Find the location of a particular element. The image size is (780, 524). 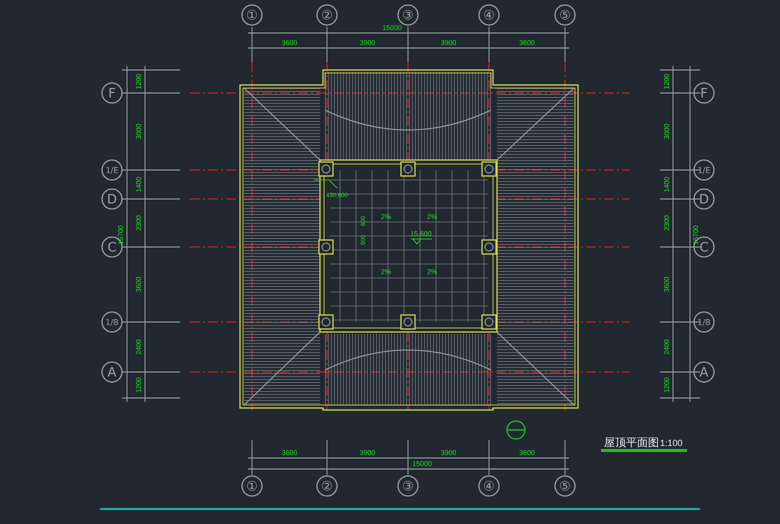

elevation-icon is located at coordinates (421, 241).